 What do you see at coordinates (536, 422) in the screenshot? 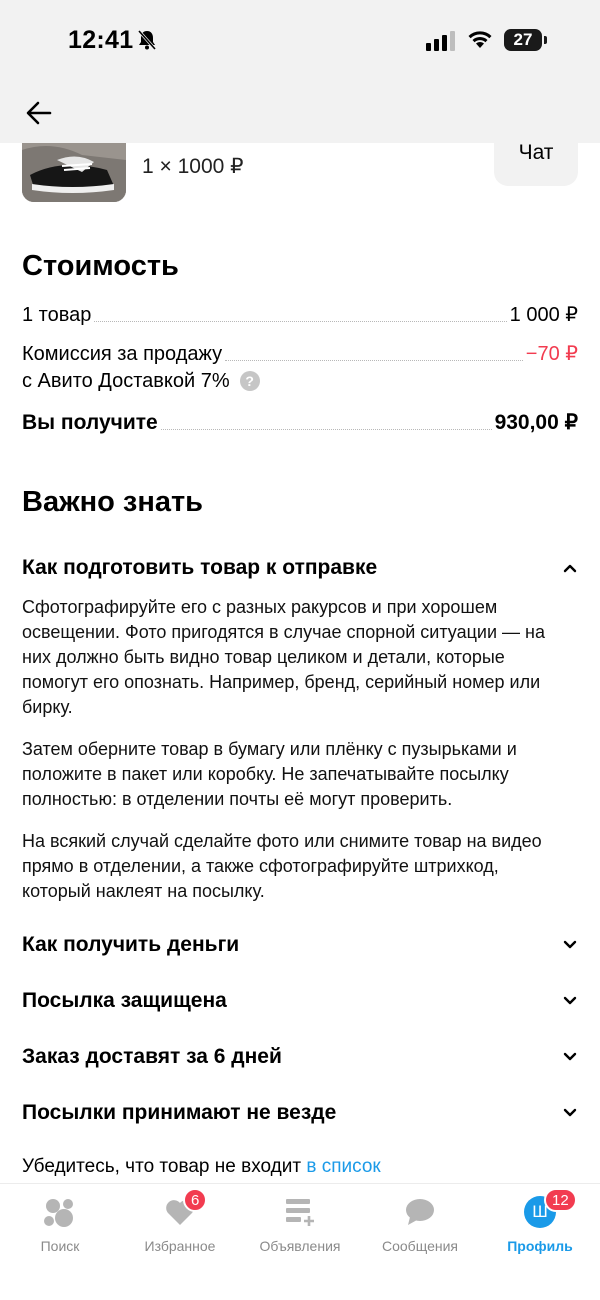
I see `cost-row-value: 930,00 ₽` at bounding box center [536, 422].